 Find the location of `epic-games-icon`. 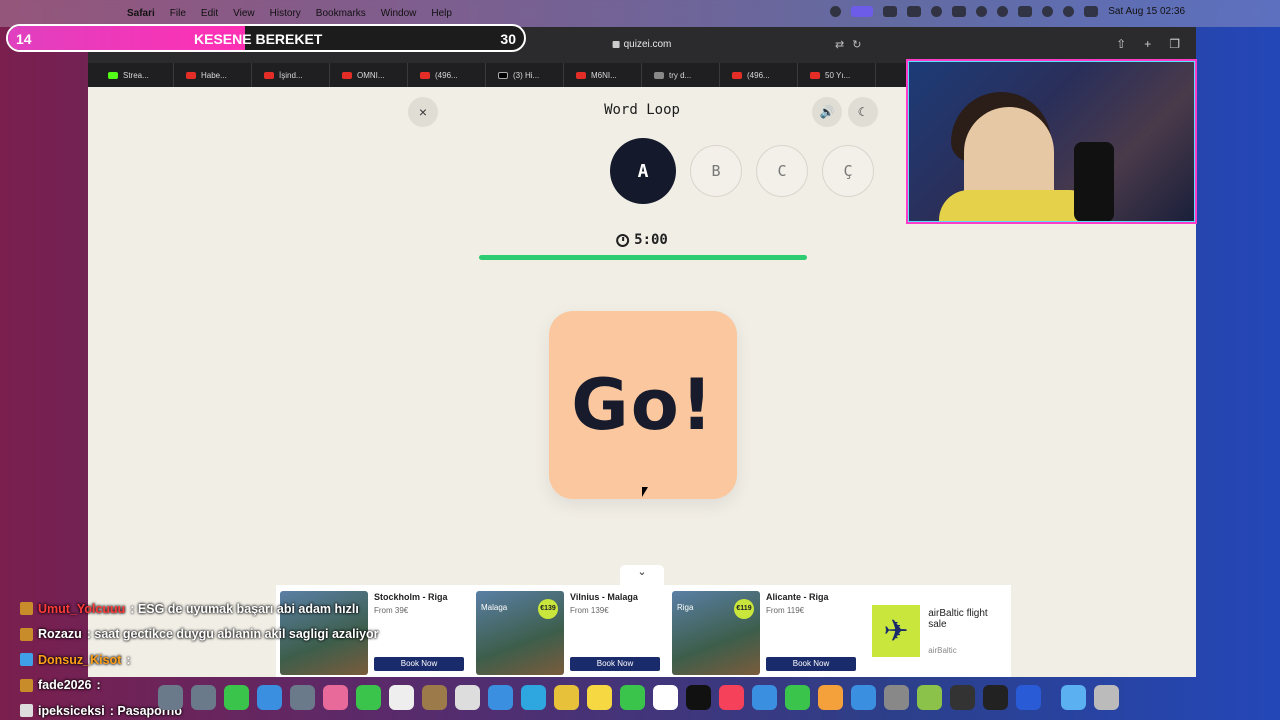

epic-games-icon is located at coordinates (995, 697).